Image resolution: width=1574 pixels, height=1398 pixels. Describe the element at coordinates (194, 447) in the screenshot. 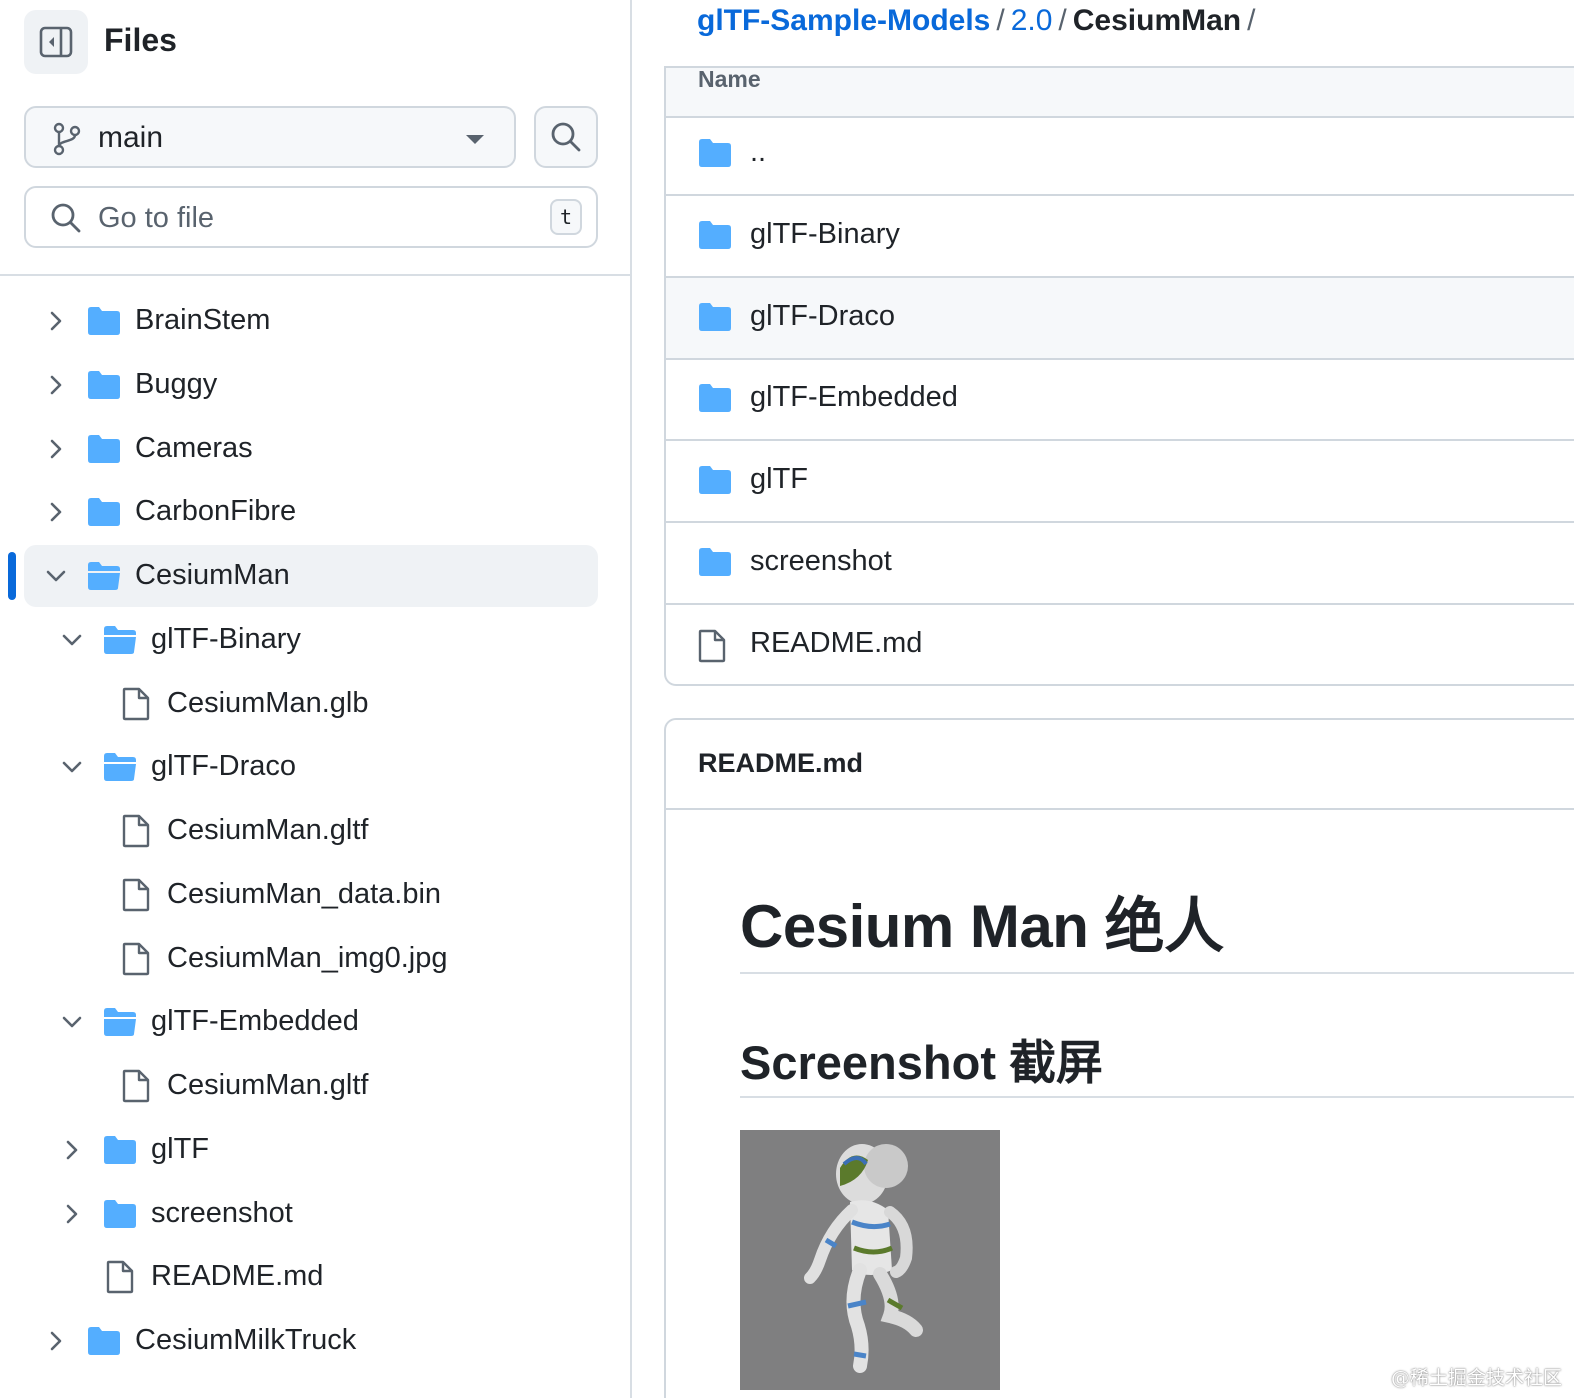

I see `tree-item-label: Cameras` at that location.